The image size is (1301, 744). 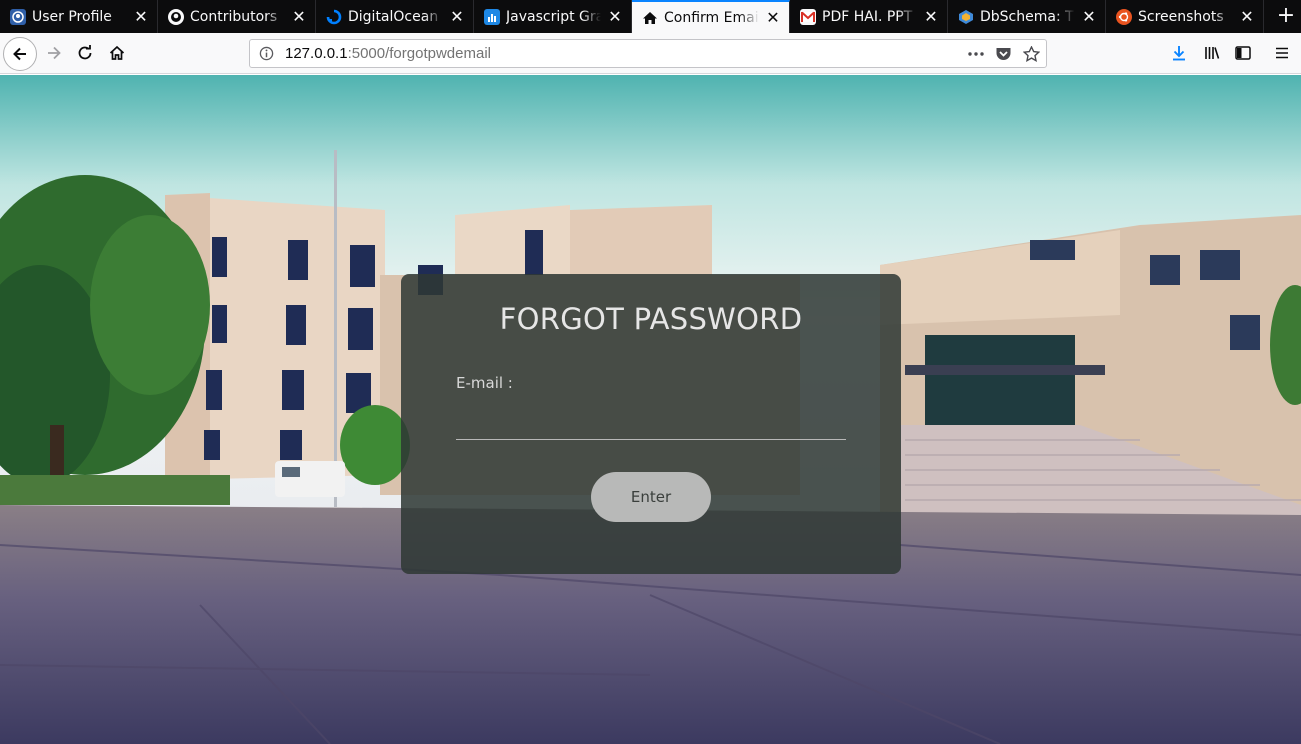 I want to click on download-icon, so click(x=1179, y=53).